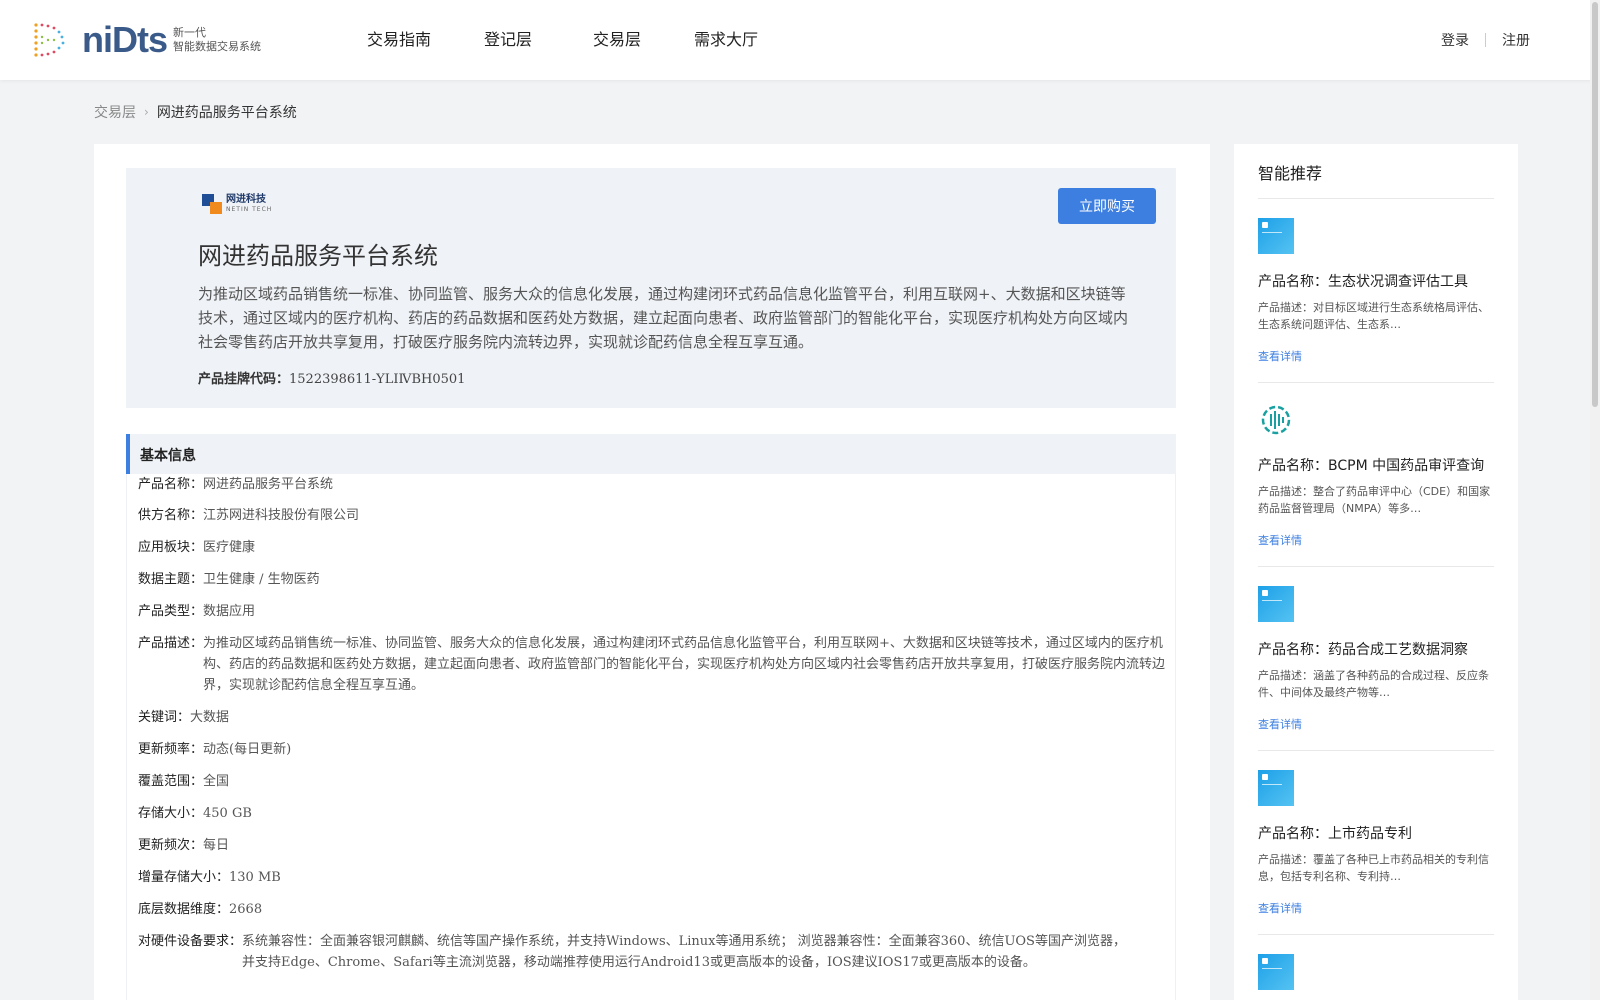 This screenshot has width=1600, height=1000. What do you see at coordinates (261, 579) in the screenshot?
I see `field-value: 卫生健康 / 生物医药` at bounding box center [261, 579].